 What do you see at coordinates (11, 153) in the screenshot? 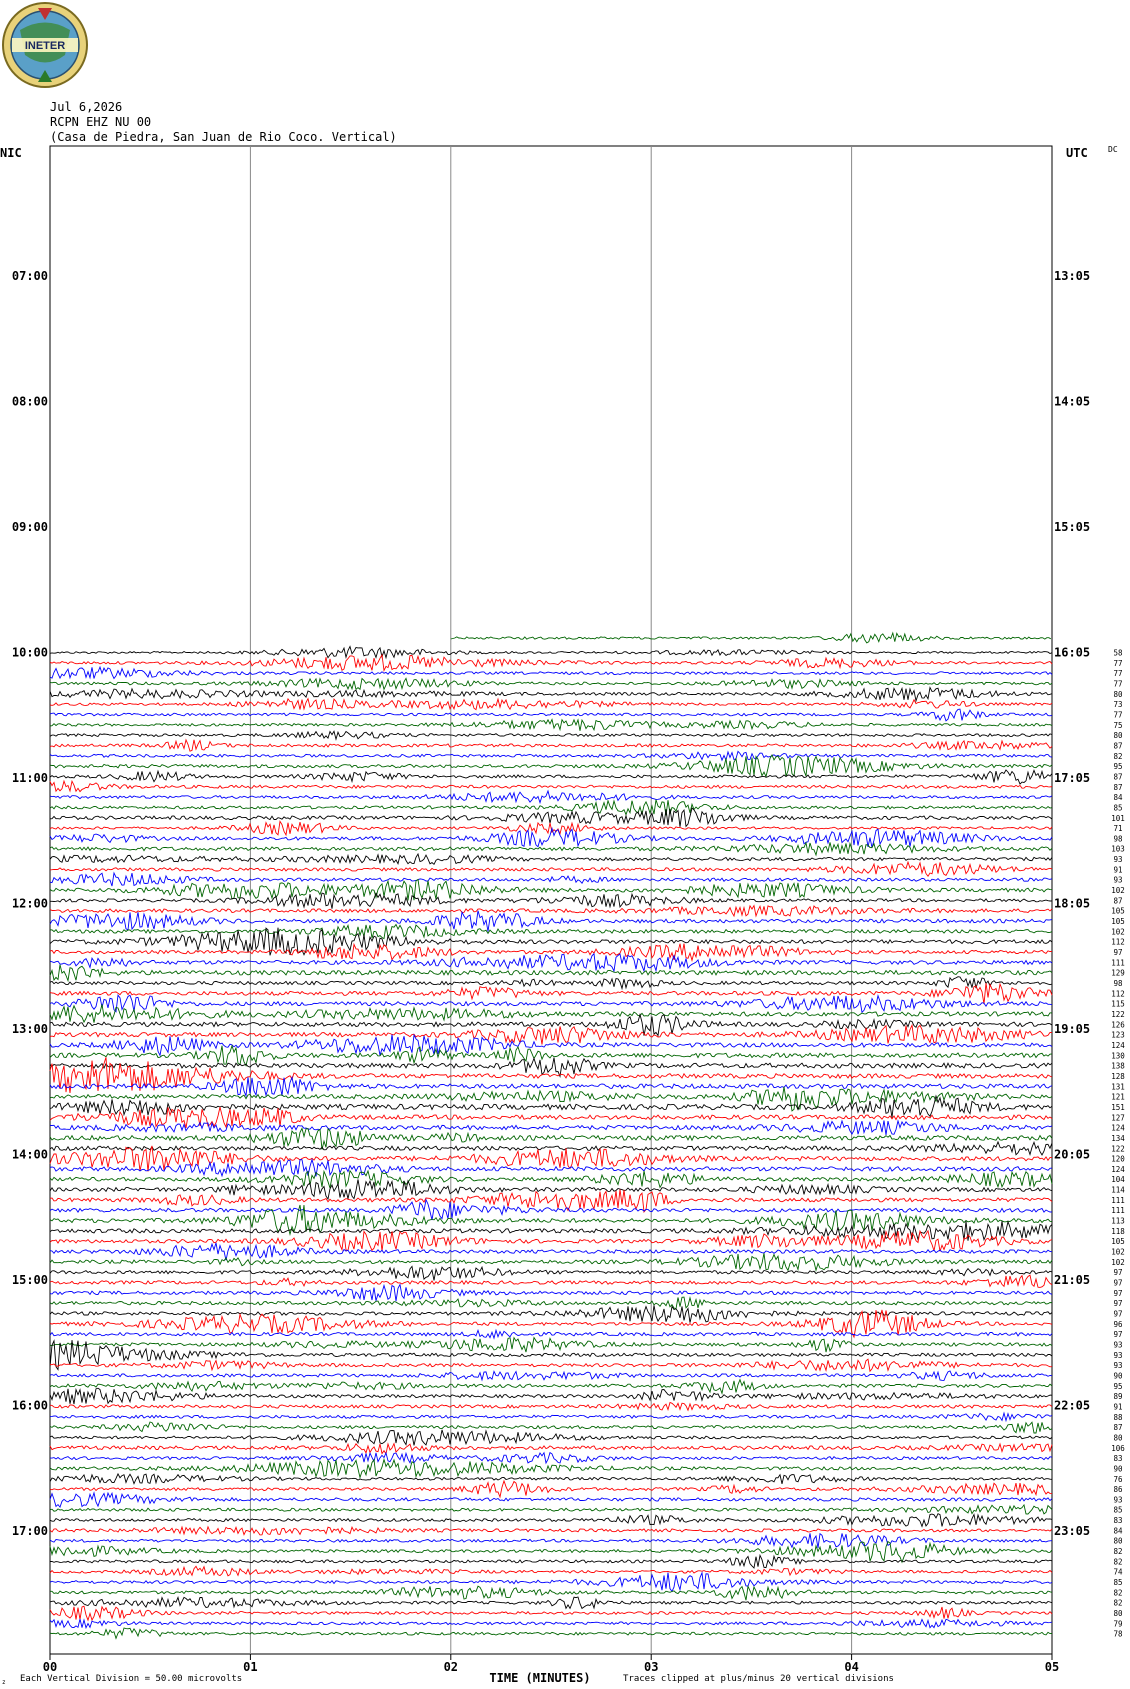
I see `left-corner-label: NIC` at bounding box center [11, 153].